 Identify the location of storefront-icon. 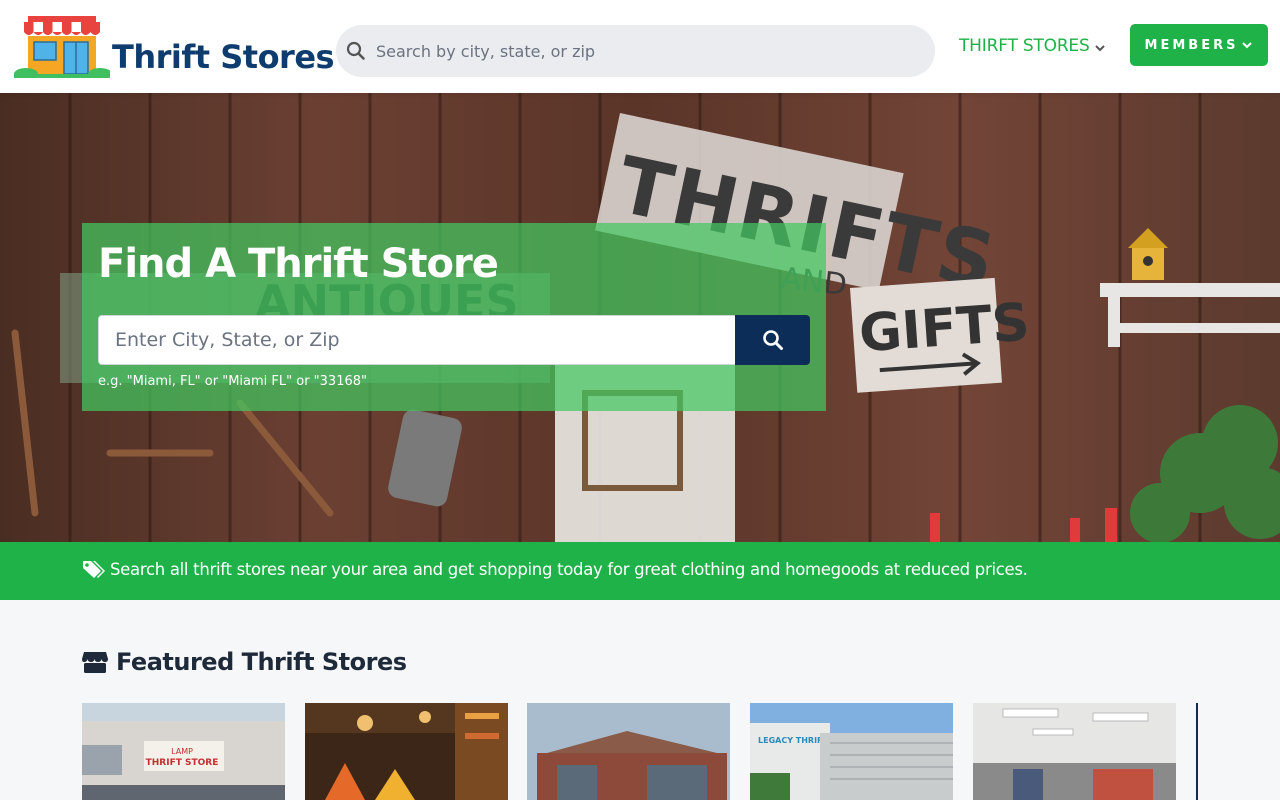
(62, 47).